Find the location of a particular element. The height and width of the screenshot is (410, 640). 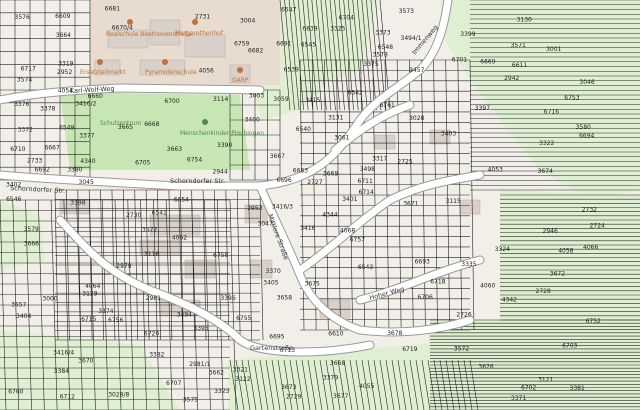

parcel-number-label: 3674 is located at coordinates (545, 171).